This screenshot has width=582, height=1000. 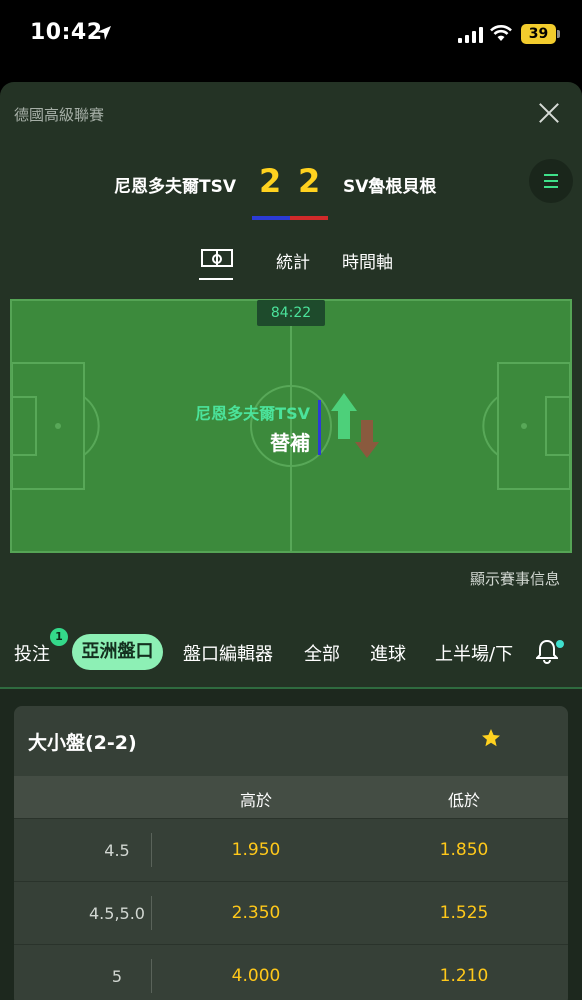 What do you see at coordinates (175, 187) in the screenshot?
I see `home-team-name: 尼恩多夫爾TSV` at bounding box center [175, 187].